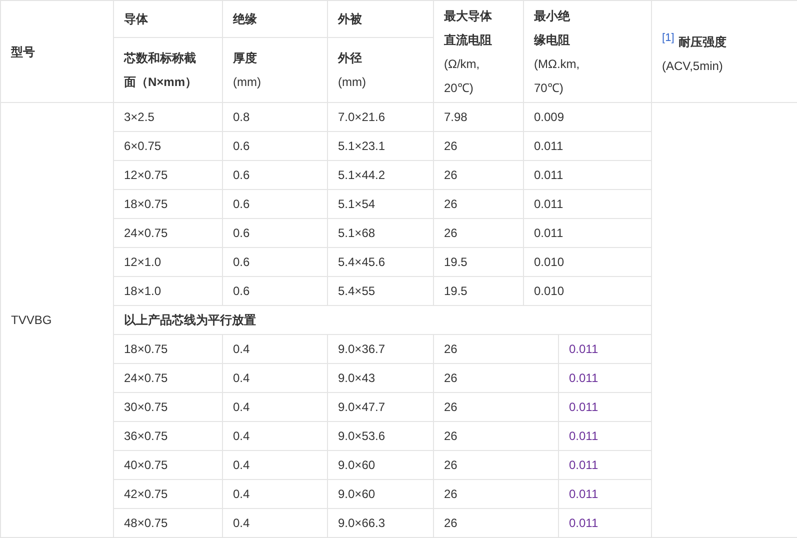 The width and height of the screenshot is (797, 538). I want to click on table-cell: 36×0.75, so click(168, 436).